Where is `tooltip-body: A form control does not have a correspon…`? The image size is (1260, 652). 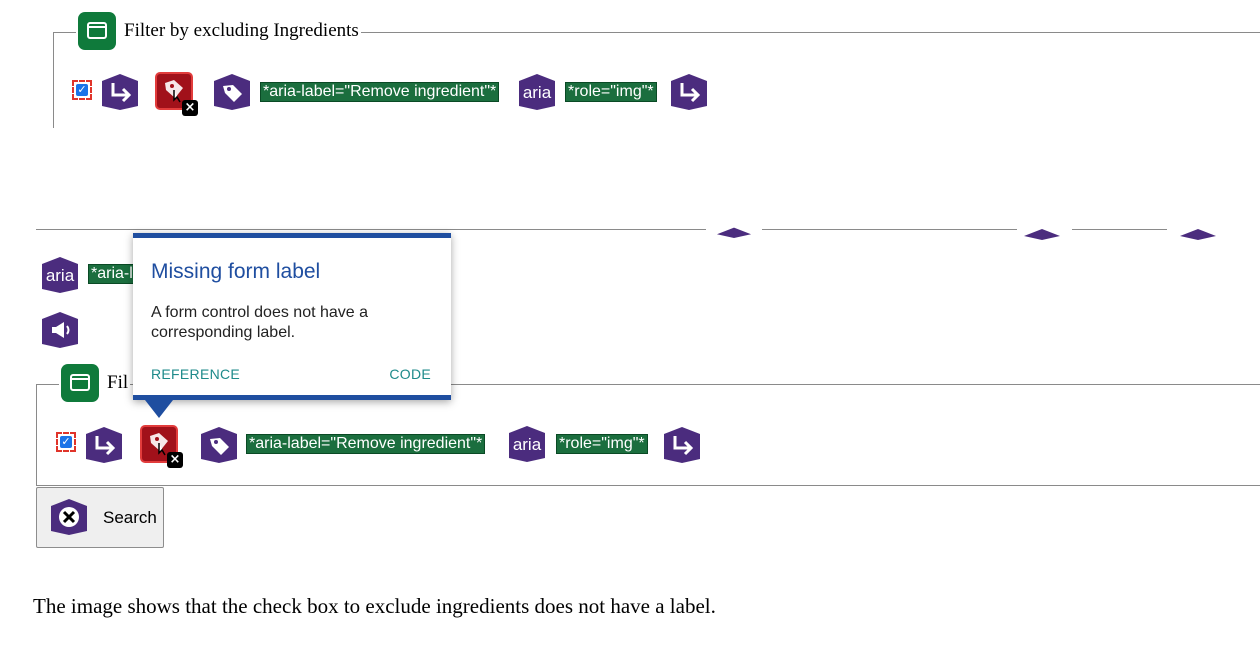 tooltip-body: A form control does not have a correspon… is located at coordinates (260, 322).